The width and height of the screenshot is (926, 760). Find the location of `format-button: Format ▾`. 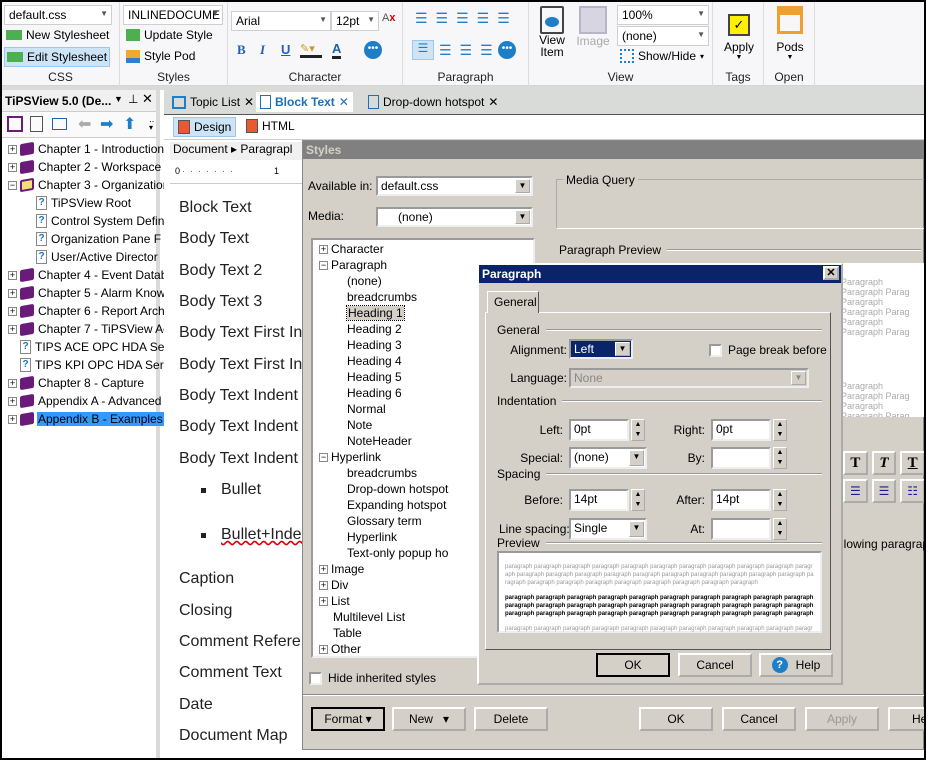

format-button: Format ▾ is located at coordinates (348, 719).